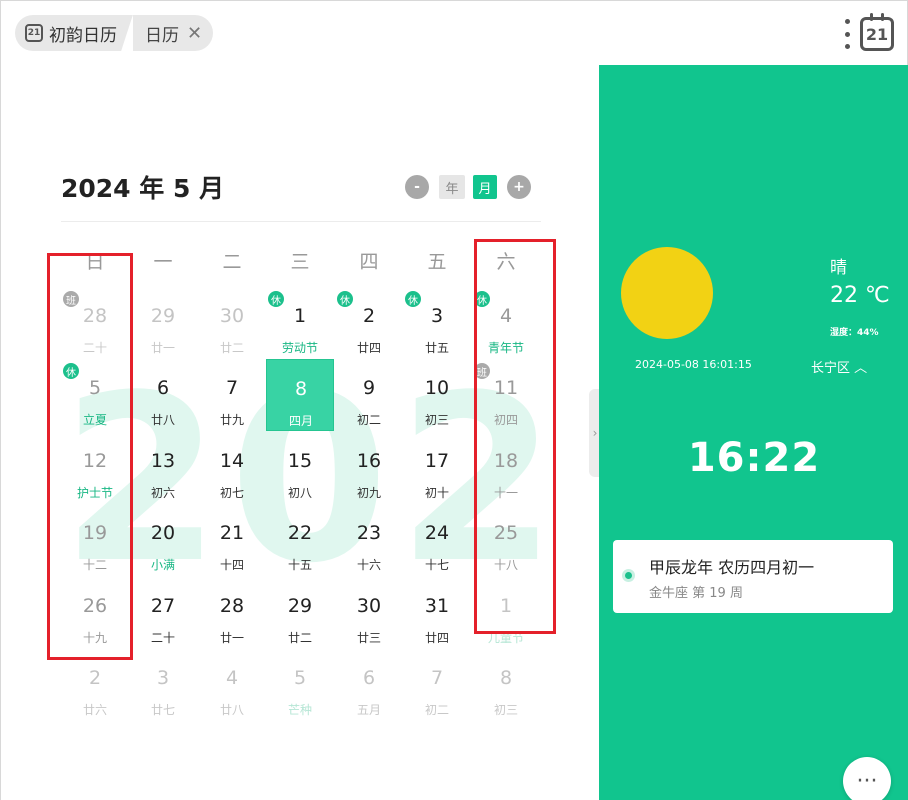 The width and height of the screenshot is (908, 800). Describe the element at coordinates (163, 331) in the screenshot. I see `day-cell: 29 廿一` at that location.